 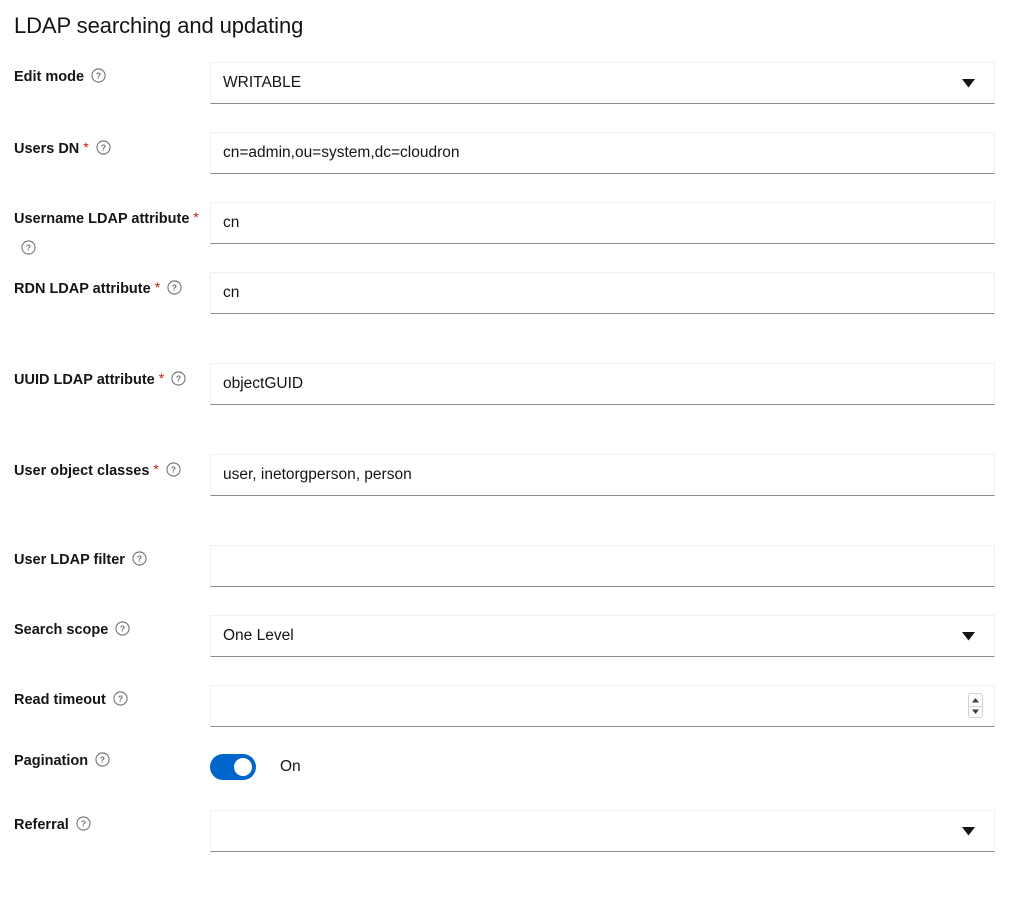 I want to click on control-rdn-ldap-attribute, so click(x=602, y=293).